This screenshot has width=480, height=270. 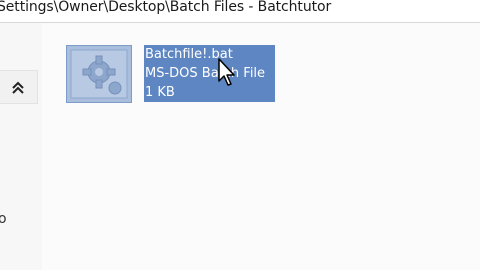 I want to click on file-size: 1 KB, so click(x=209, y=92).